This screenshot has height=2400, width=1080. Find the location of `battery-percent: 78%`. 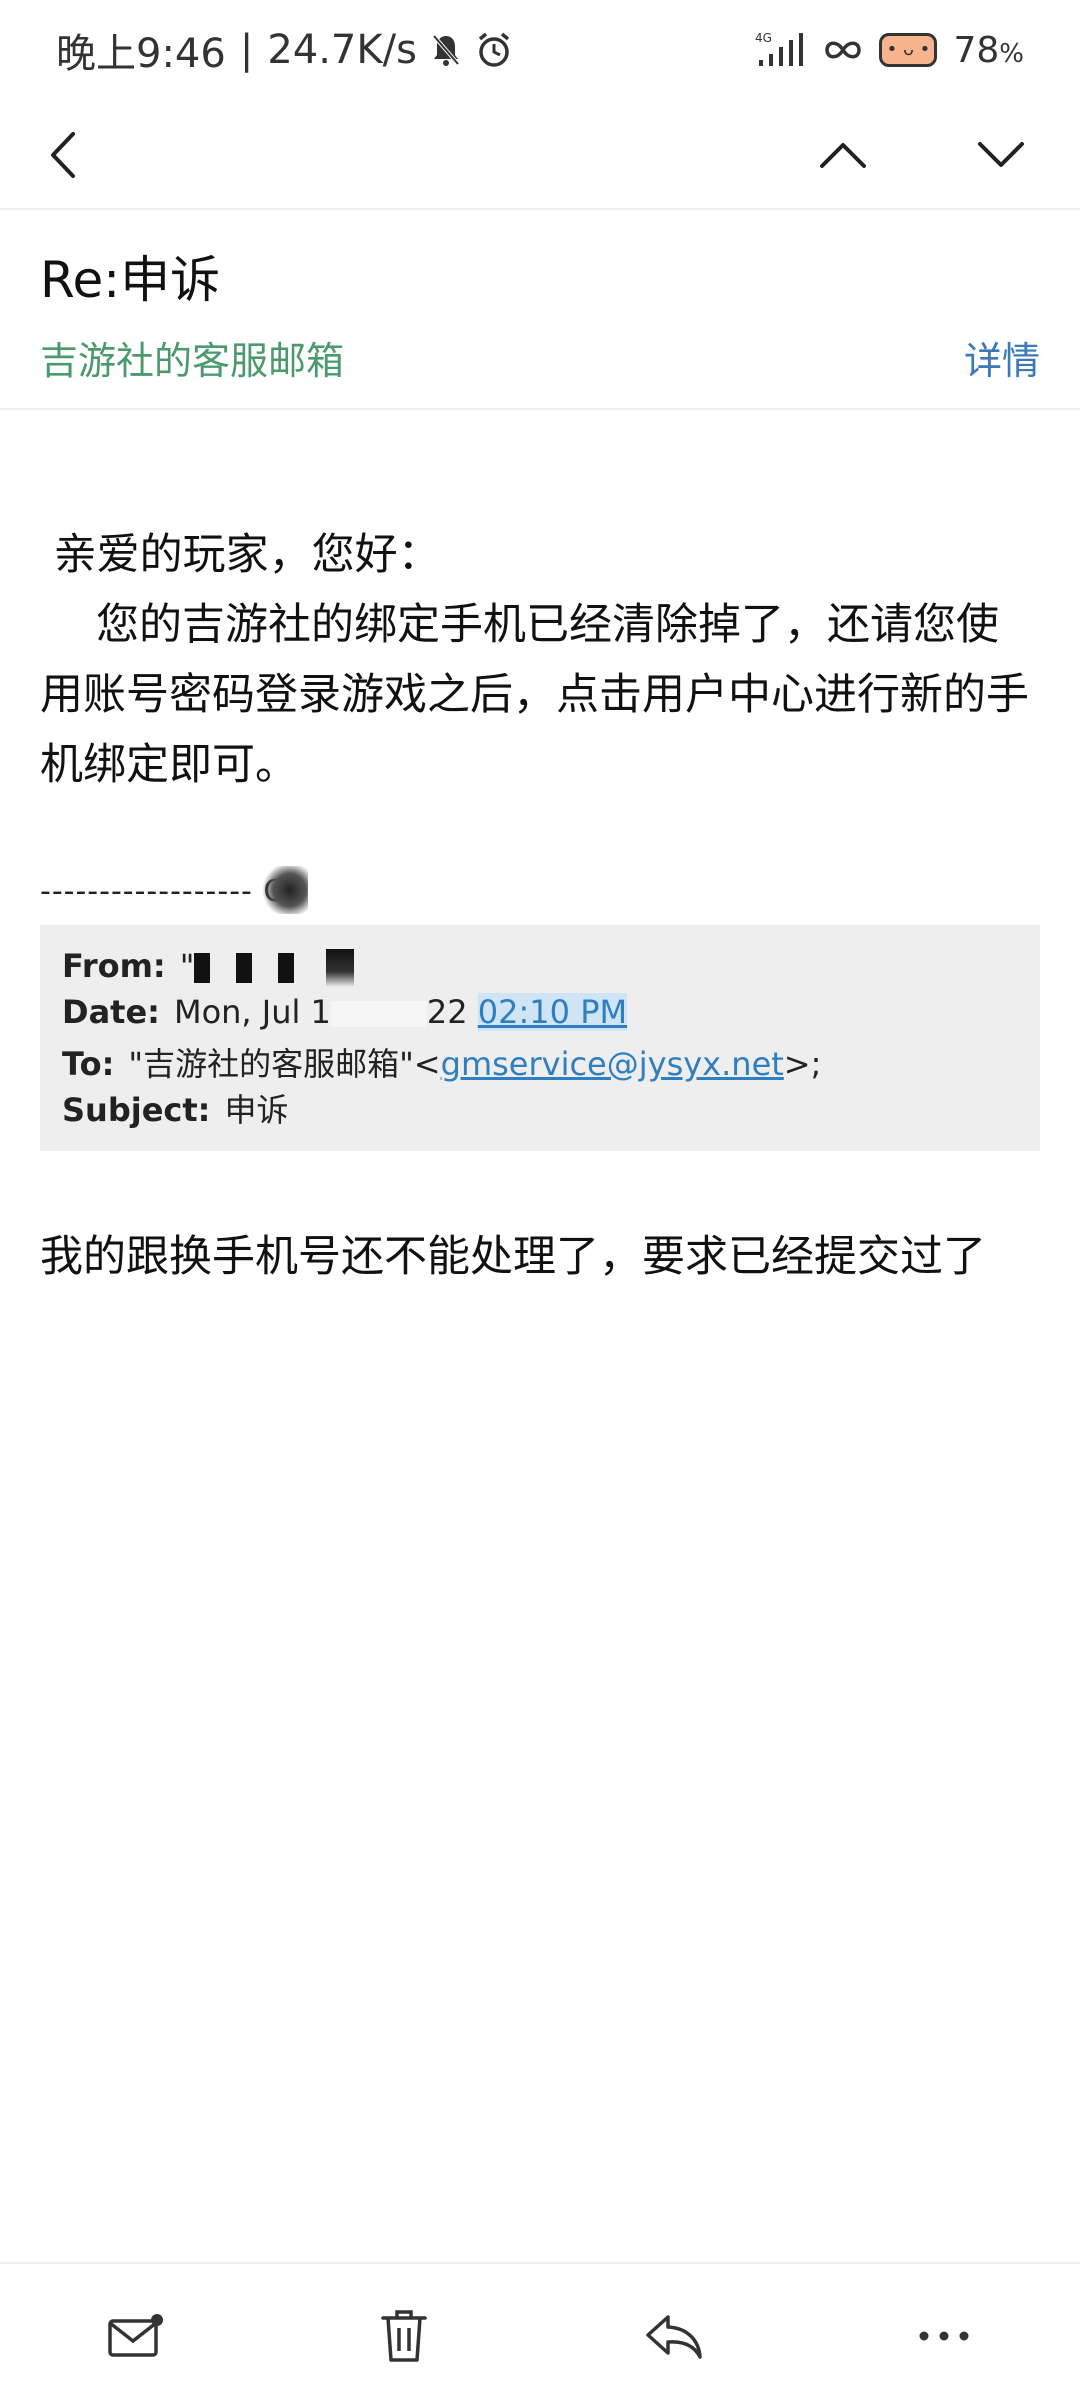

battery-percent: 78% is located at coordinates (988, 50).